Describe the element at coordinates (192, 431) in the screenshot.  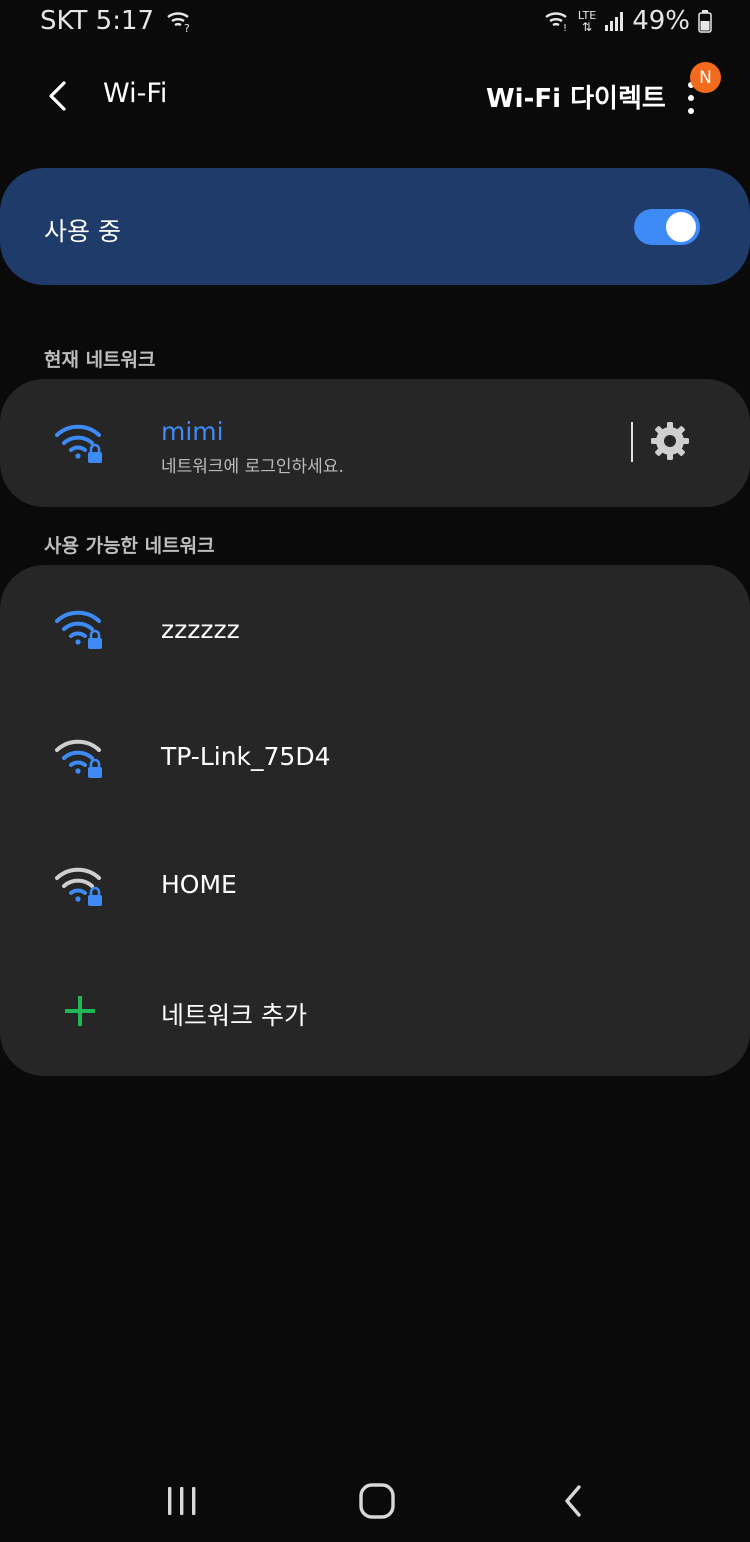
I see `current-network-name: mimi` at that location.